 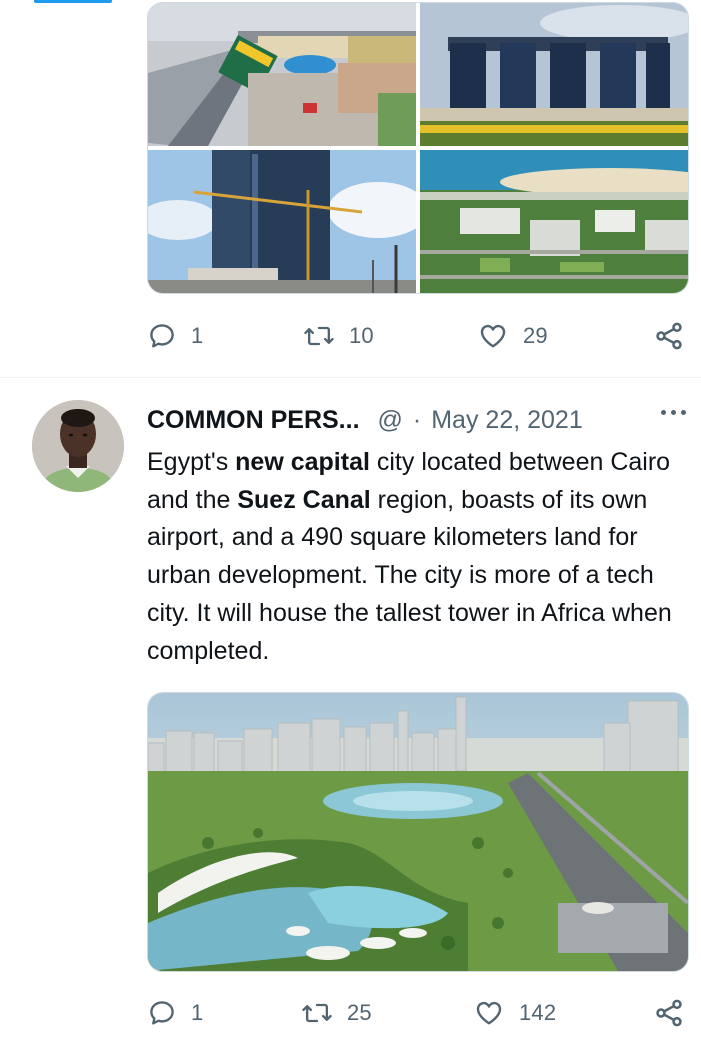 I want to click on tweet-text-part: Egypt's, so click(x=191, y=462).